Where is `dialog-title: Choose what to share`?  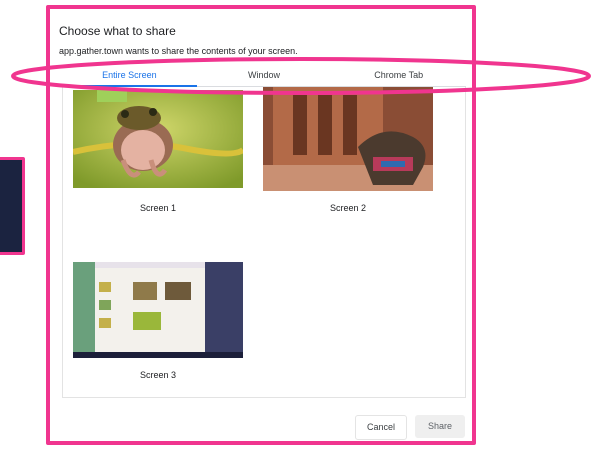 dialog-title: Choose what to share is located at coordinates (117, 31).